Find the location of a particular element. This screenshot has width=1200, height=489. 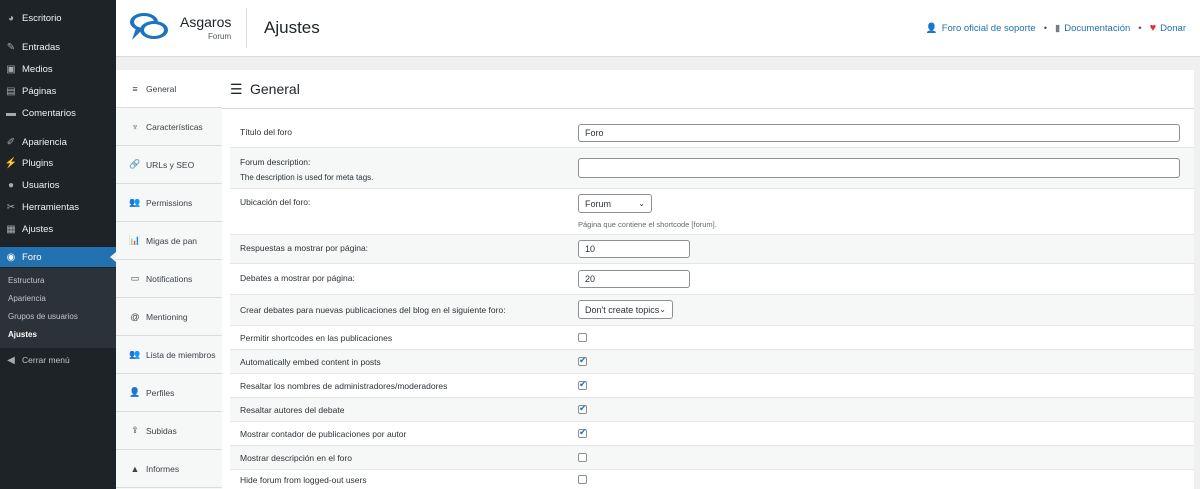

menu-item-herramientas: ✂ Herramientas is located at coordinates (58, 207).